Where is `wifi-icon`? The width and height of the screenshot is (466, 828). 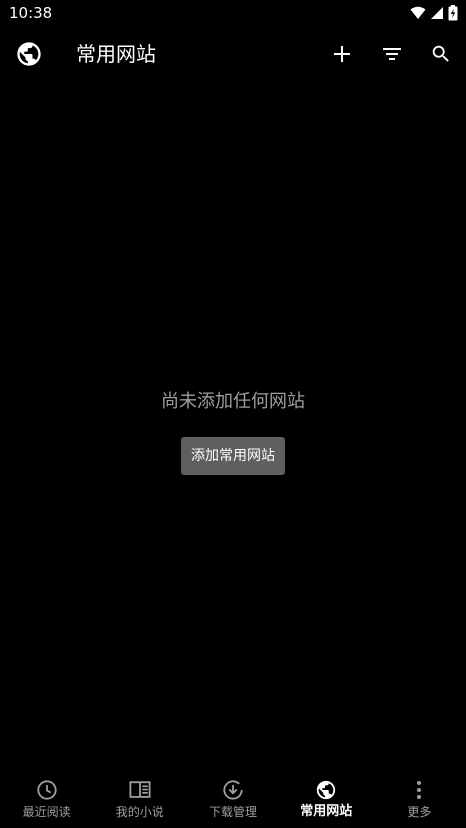 wifi-icon is located at coordinates (418, 12).